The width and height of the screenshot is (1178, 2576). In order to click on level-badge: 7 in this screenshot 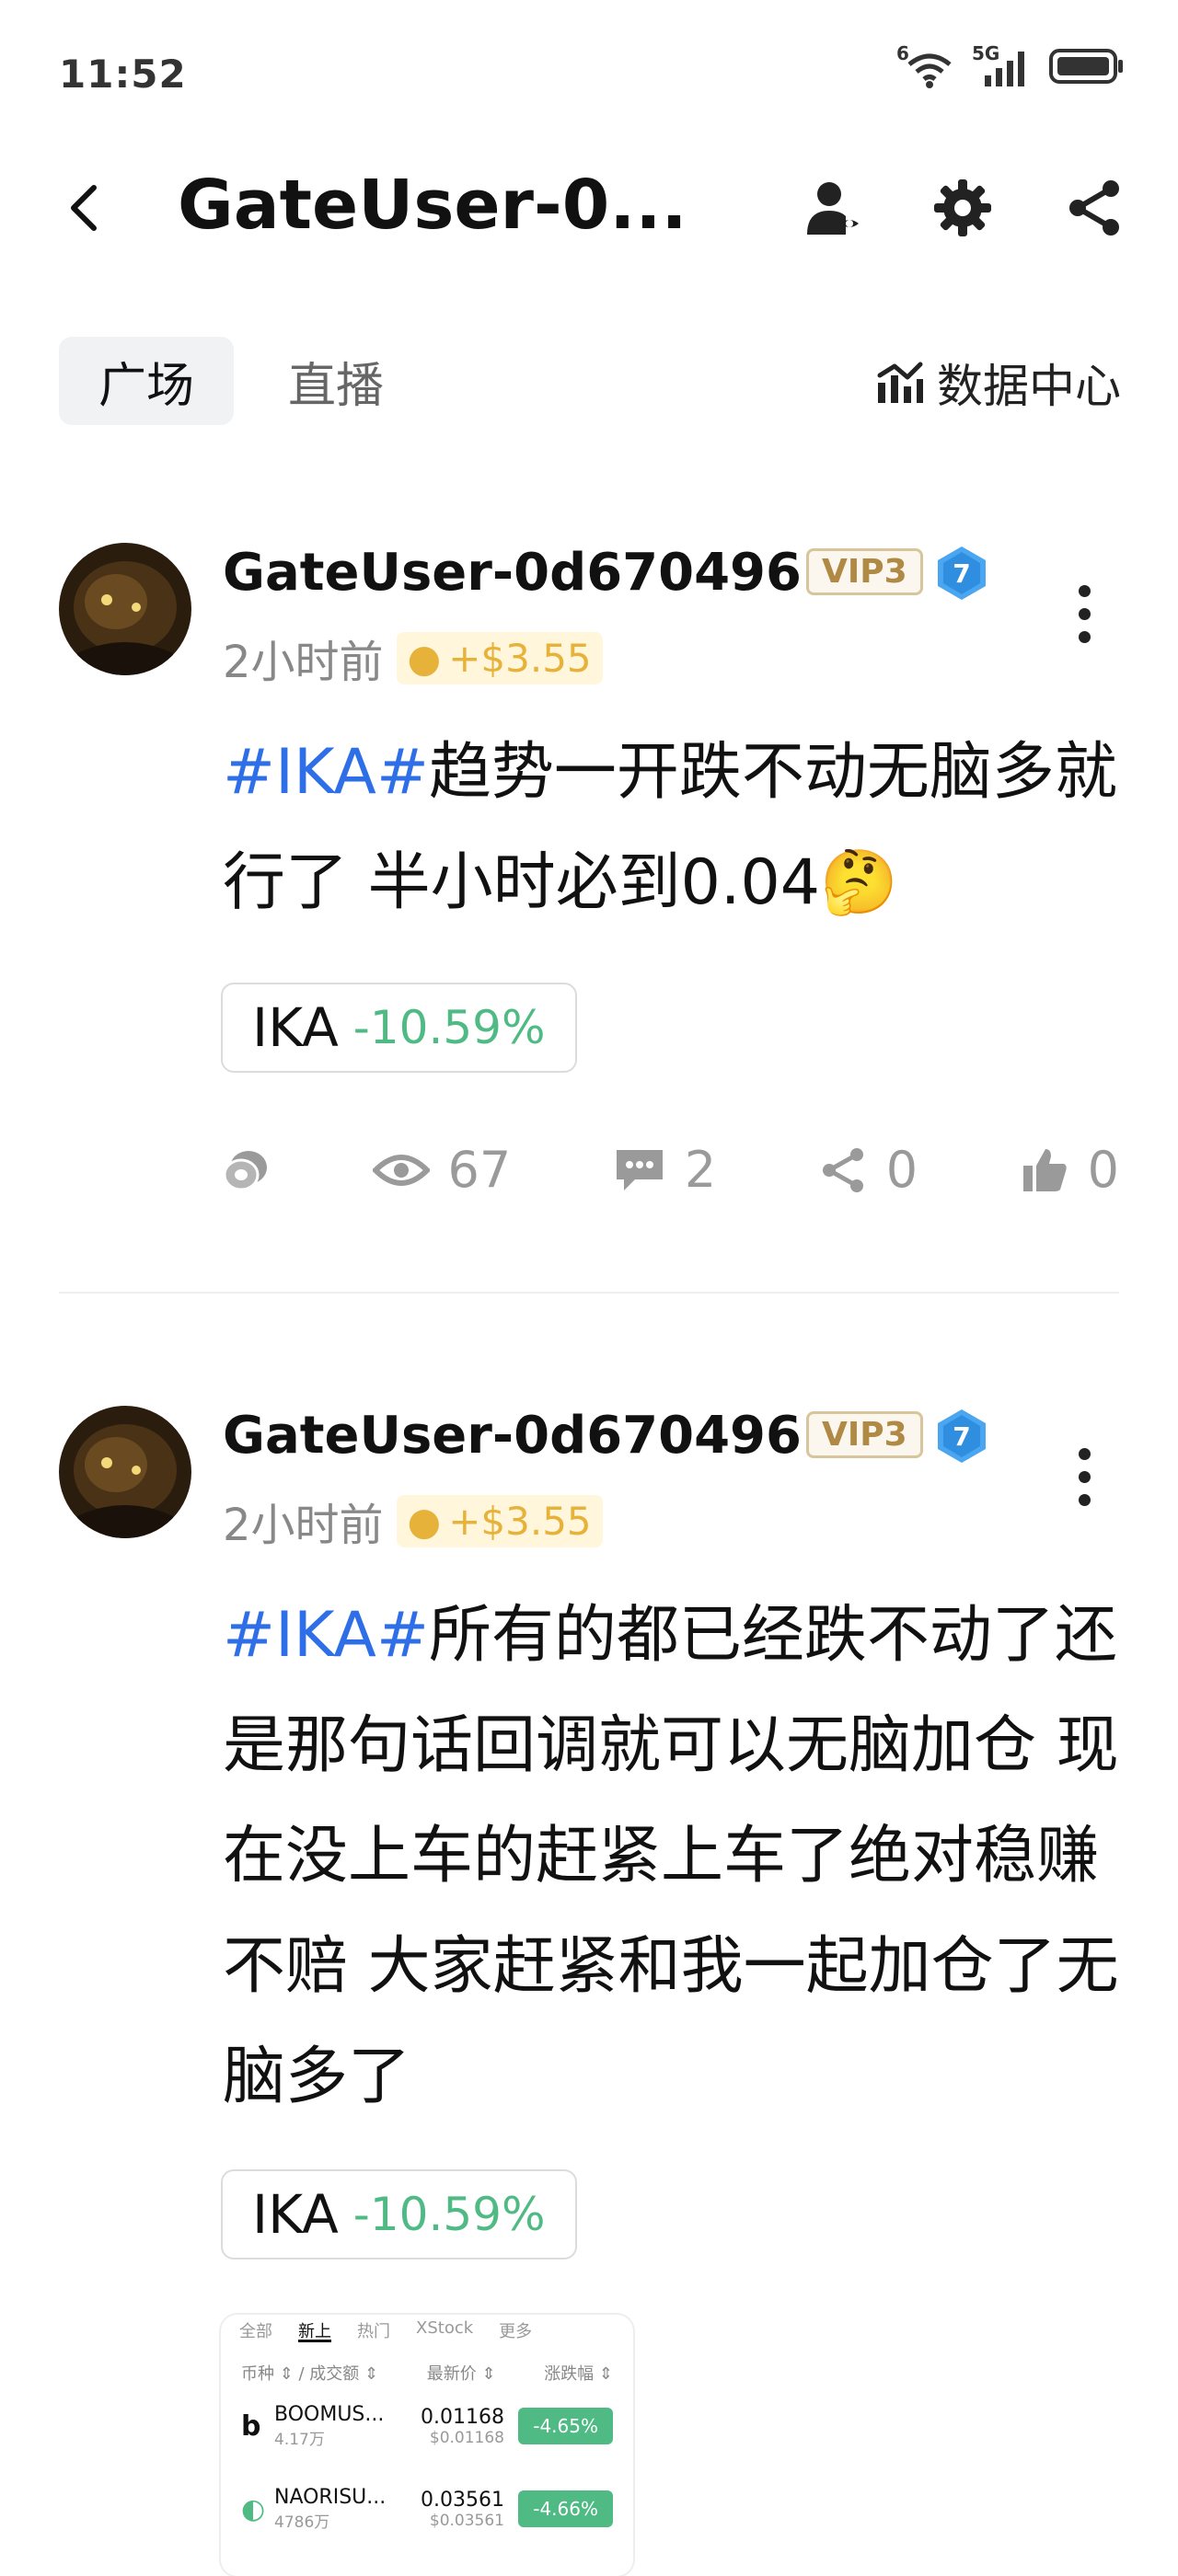, I will do `click(961, 573)`.